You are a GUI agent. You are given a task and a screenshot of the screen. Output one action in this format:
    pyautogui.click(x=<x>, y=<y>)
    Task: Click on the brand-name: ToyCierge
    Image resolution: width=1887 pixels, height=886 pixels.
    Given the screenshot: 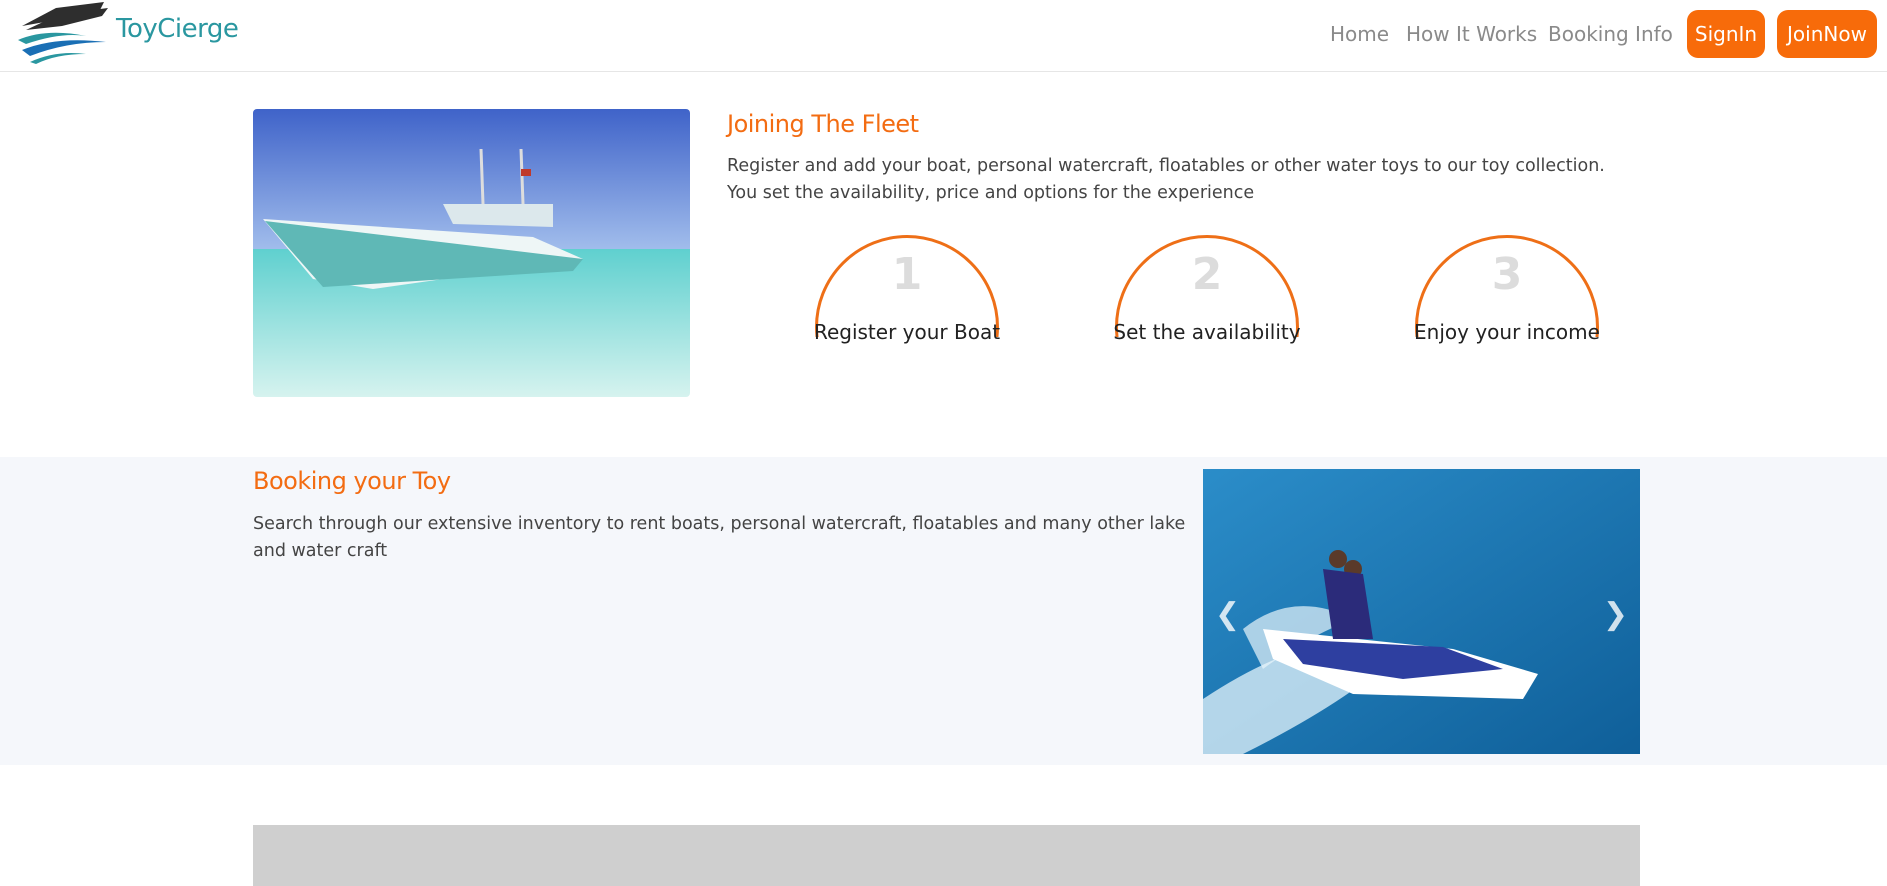 What is the action you would take?
    pyautogui.click(x=177, y=29)
    